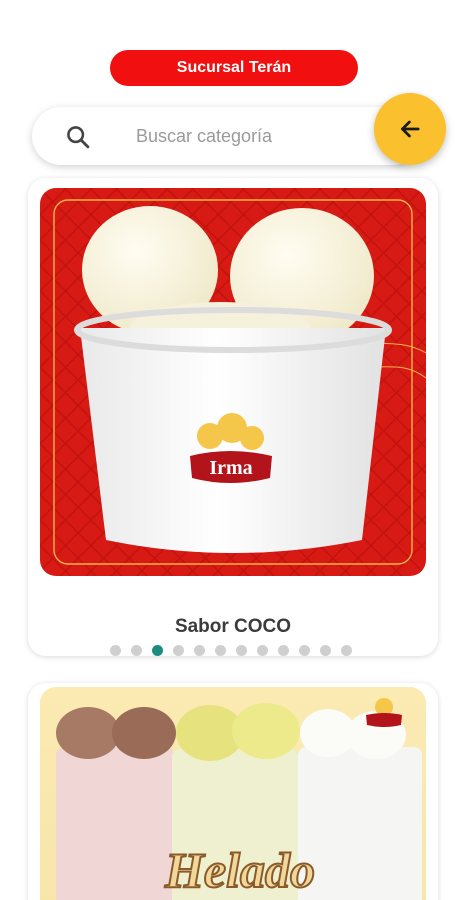 This screenshot has width=462, height=900. Describe the element at coordinates (241, 136) in the screenshot. I see `search-input` at that location.